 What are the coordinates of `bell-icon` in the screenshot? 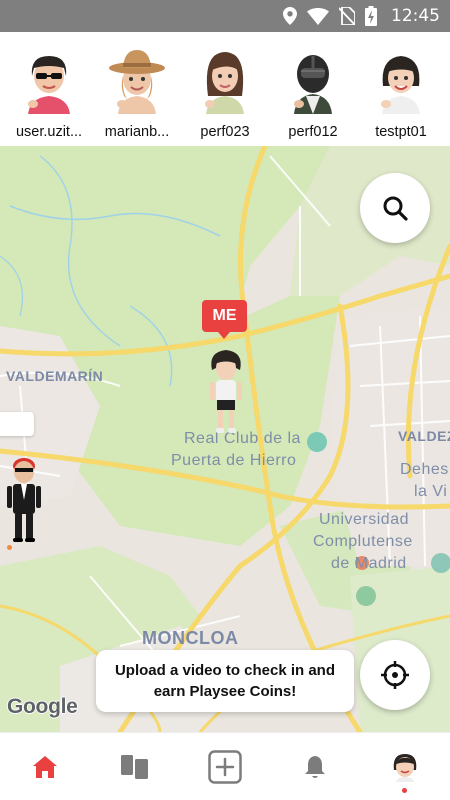 It's located at (315, 766).